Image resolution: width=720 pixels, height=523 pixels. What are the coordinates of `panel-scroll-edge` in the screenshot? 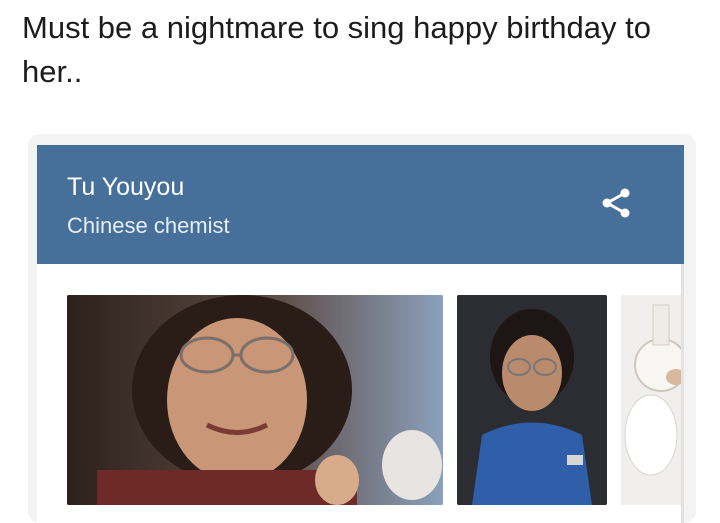 It's located at (682, 393).